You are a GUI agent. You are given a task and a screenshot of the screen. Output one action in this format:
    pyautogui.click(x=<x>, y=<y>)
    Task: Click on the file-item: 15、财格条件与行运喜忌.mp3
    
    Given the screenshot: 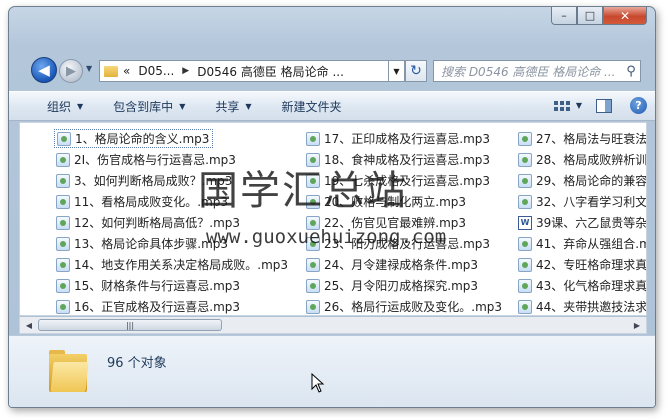 What is the action you would take?
    pyautogui.click(x=147, y=285)
    